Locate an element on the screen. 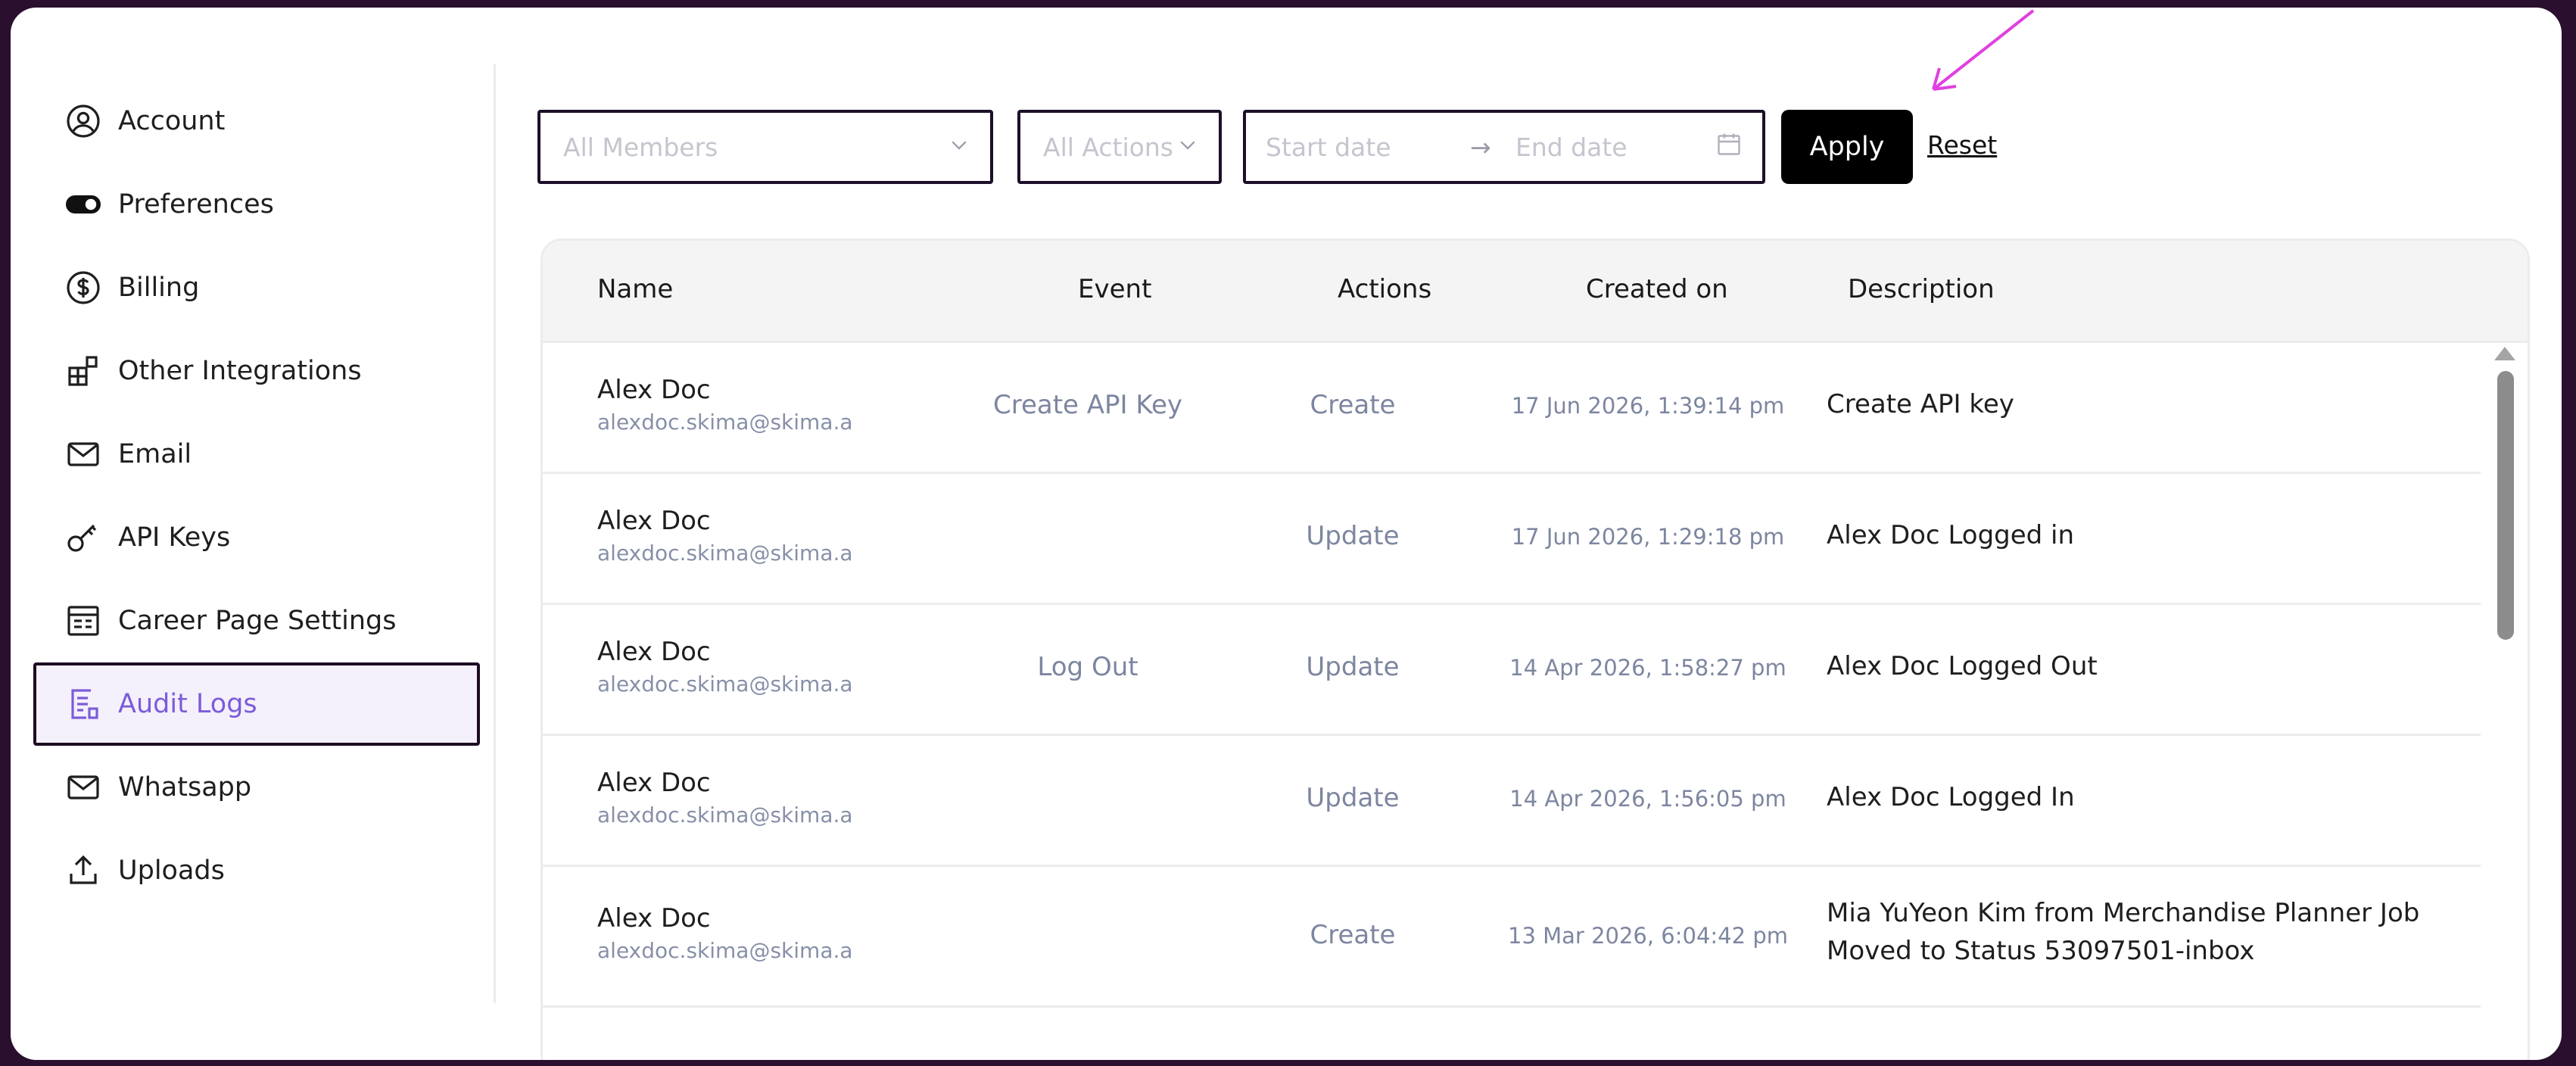  row-description-line-2: Moved to Status 53097501-inbox is located at coordinates (2041, 951).